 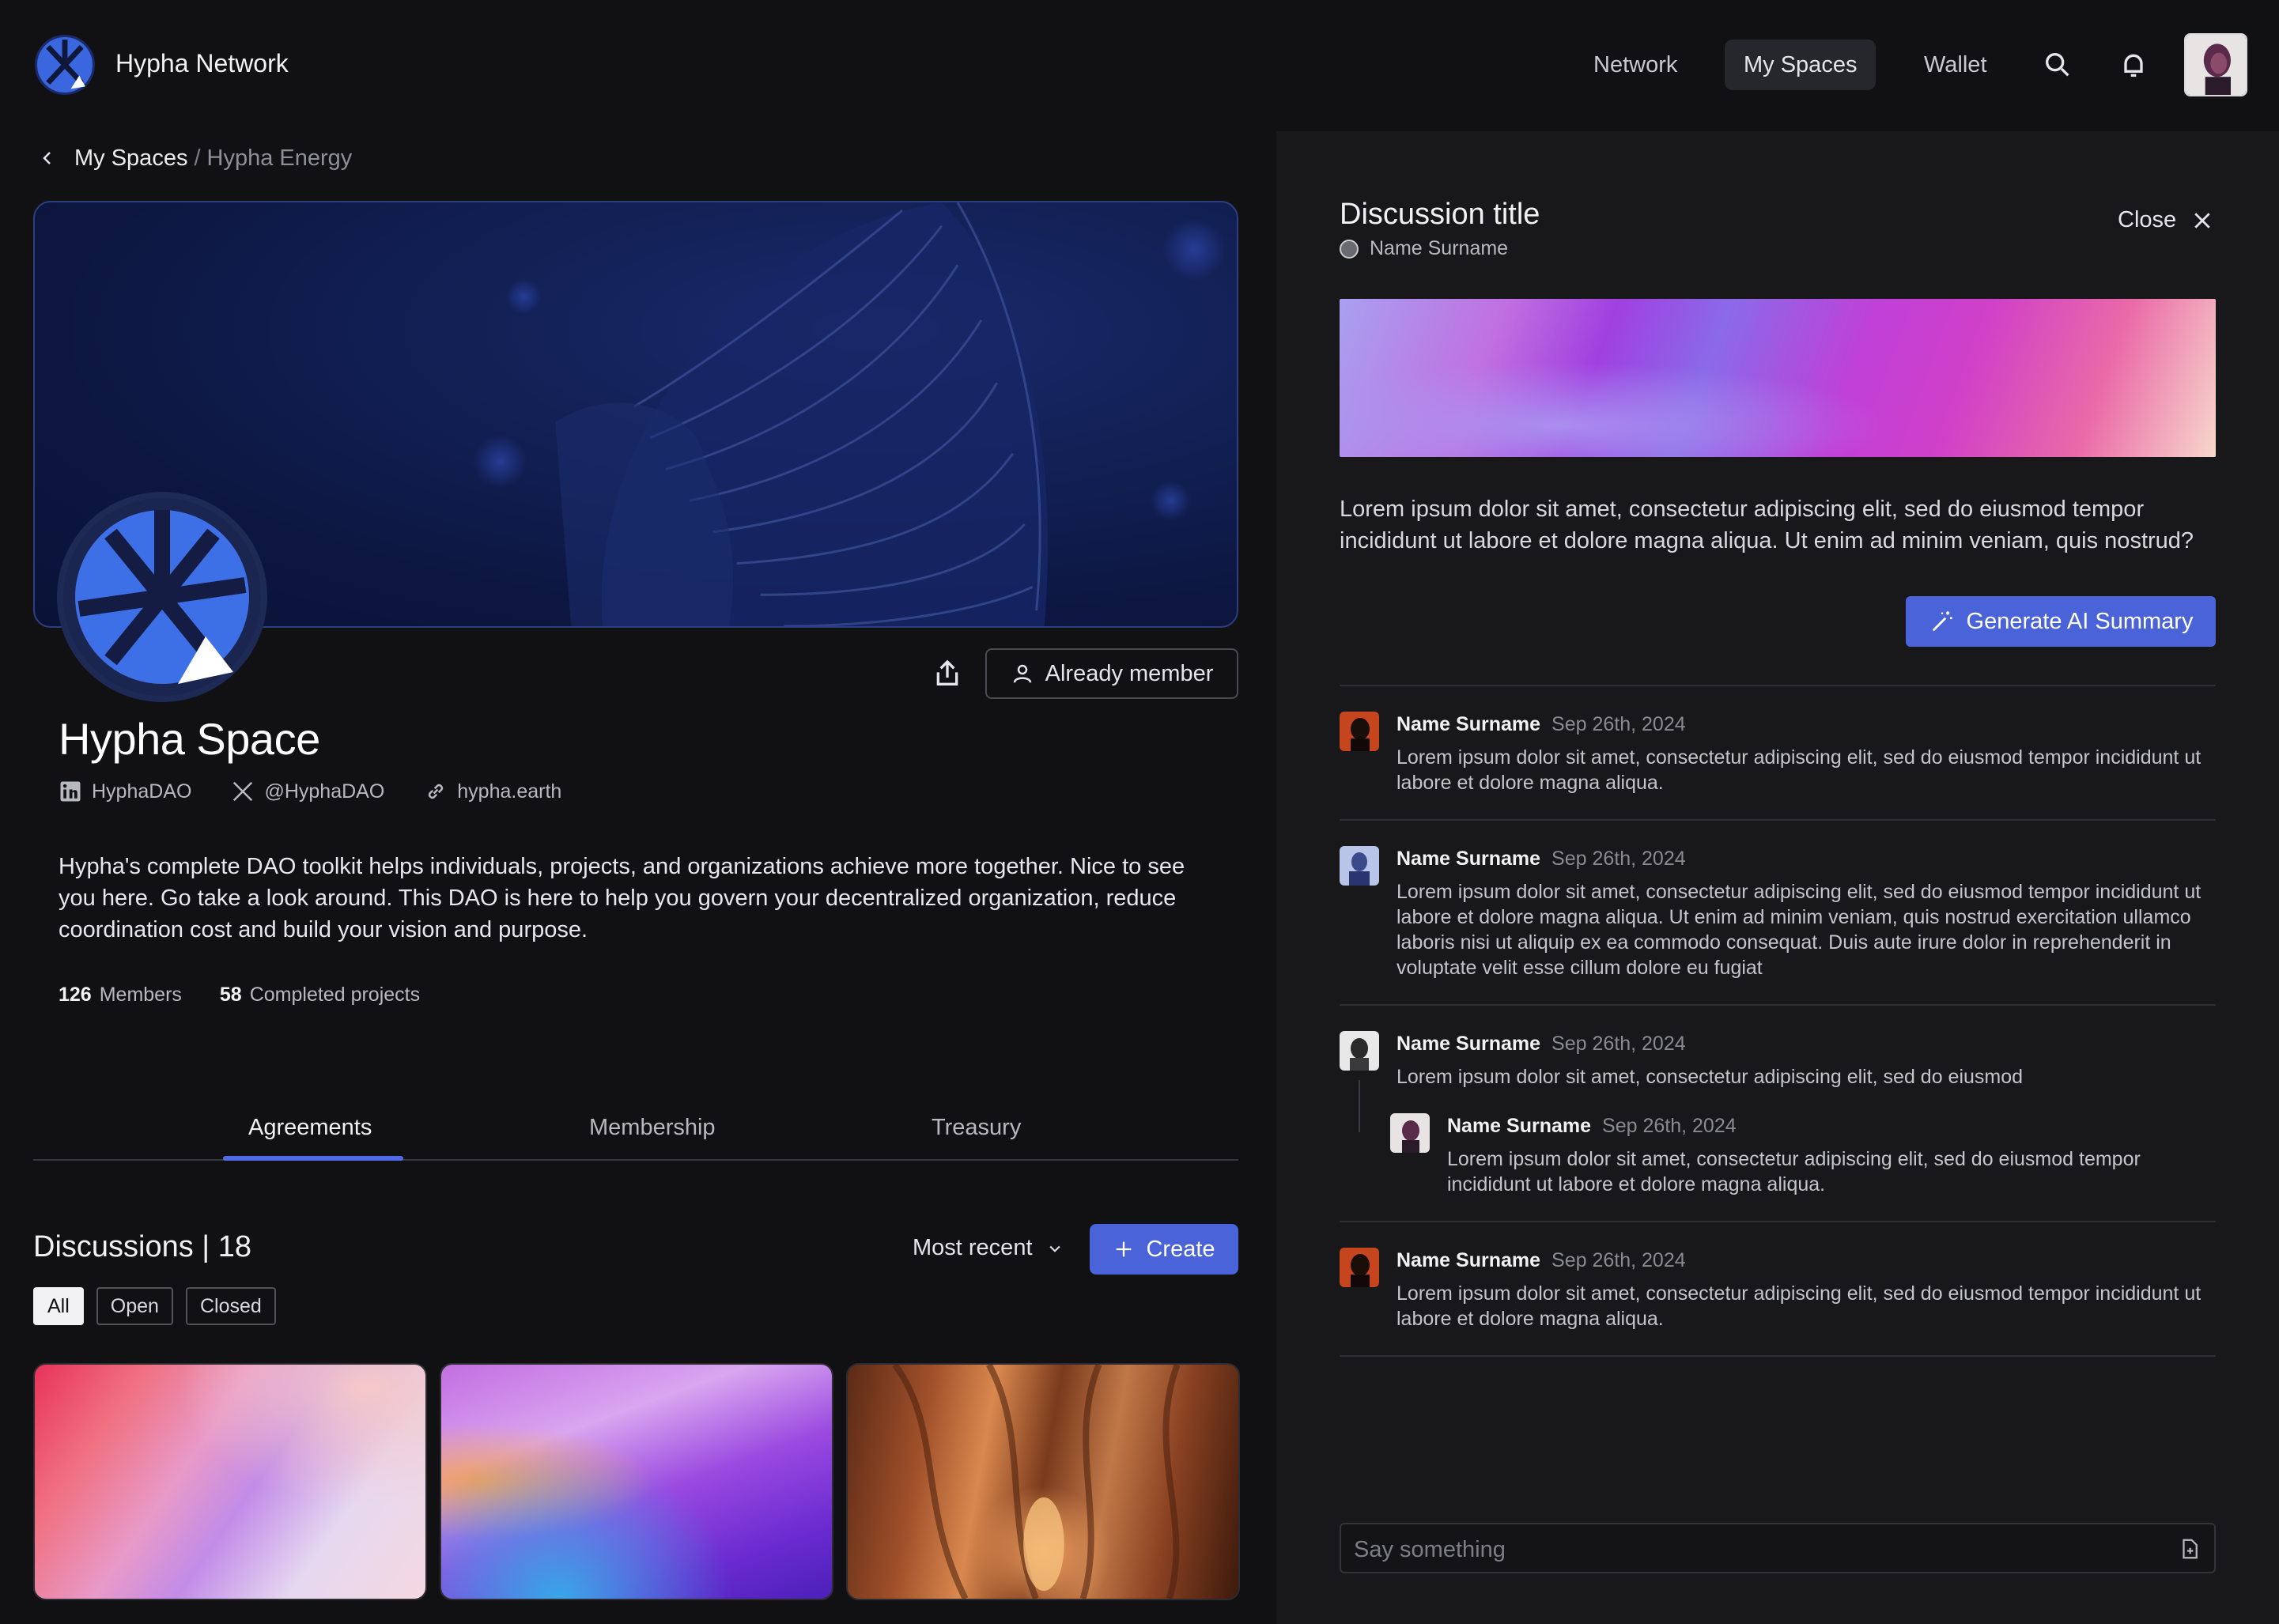 I want to click on space-logo-icon, so click(x=162, y=597).